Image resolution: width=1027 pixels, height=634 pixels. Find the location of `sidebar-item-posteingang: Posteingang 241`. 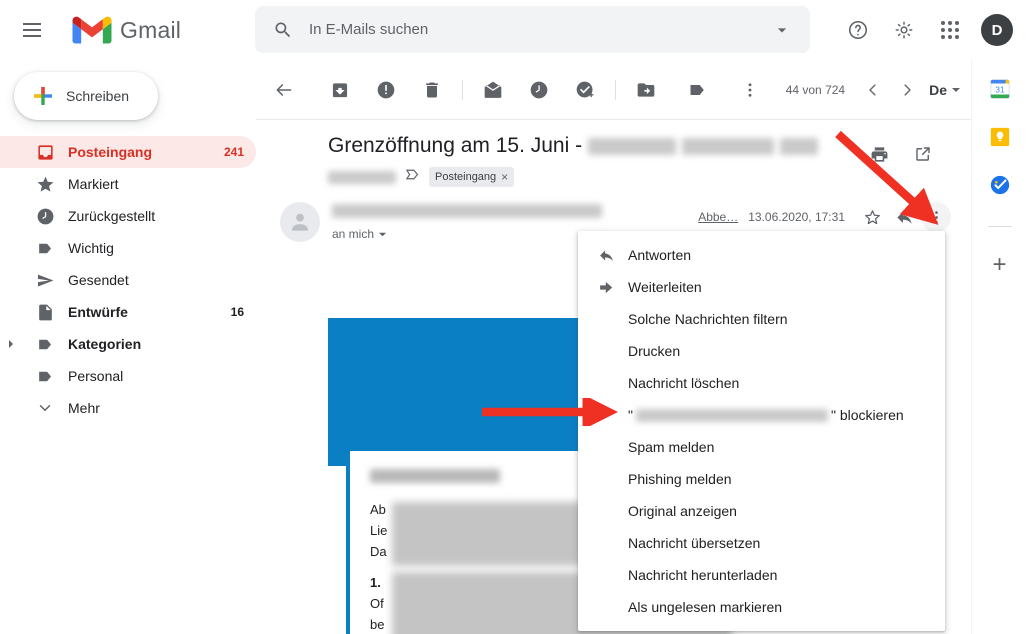

sidebar-item-posteingang: Posteingang 241 is located at coordinates (128, 152).